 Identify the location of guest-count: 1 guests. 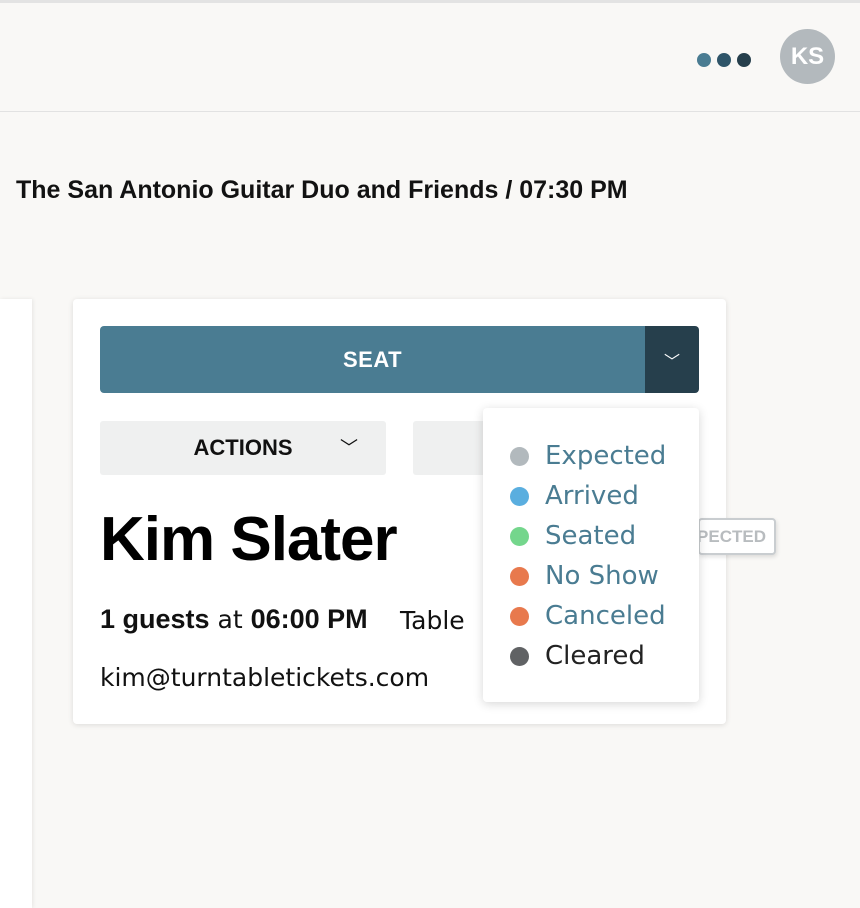
(155, 619).